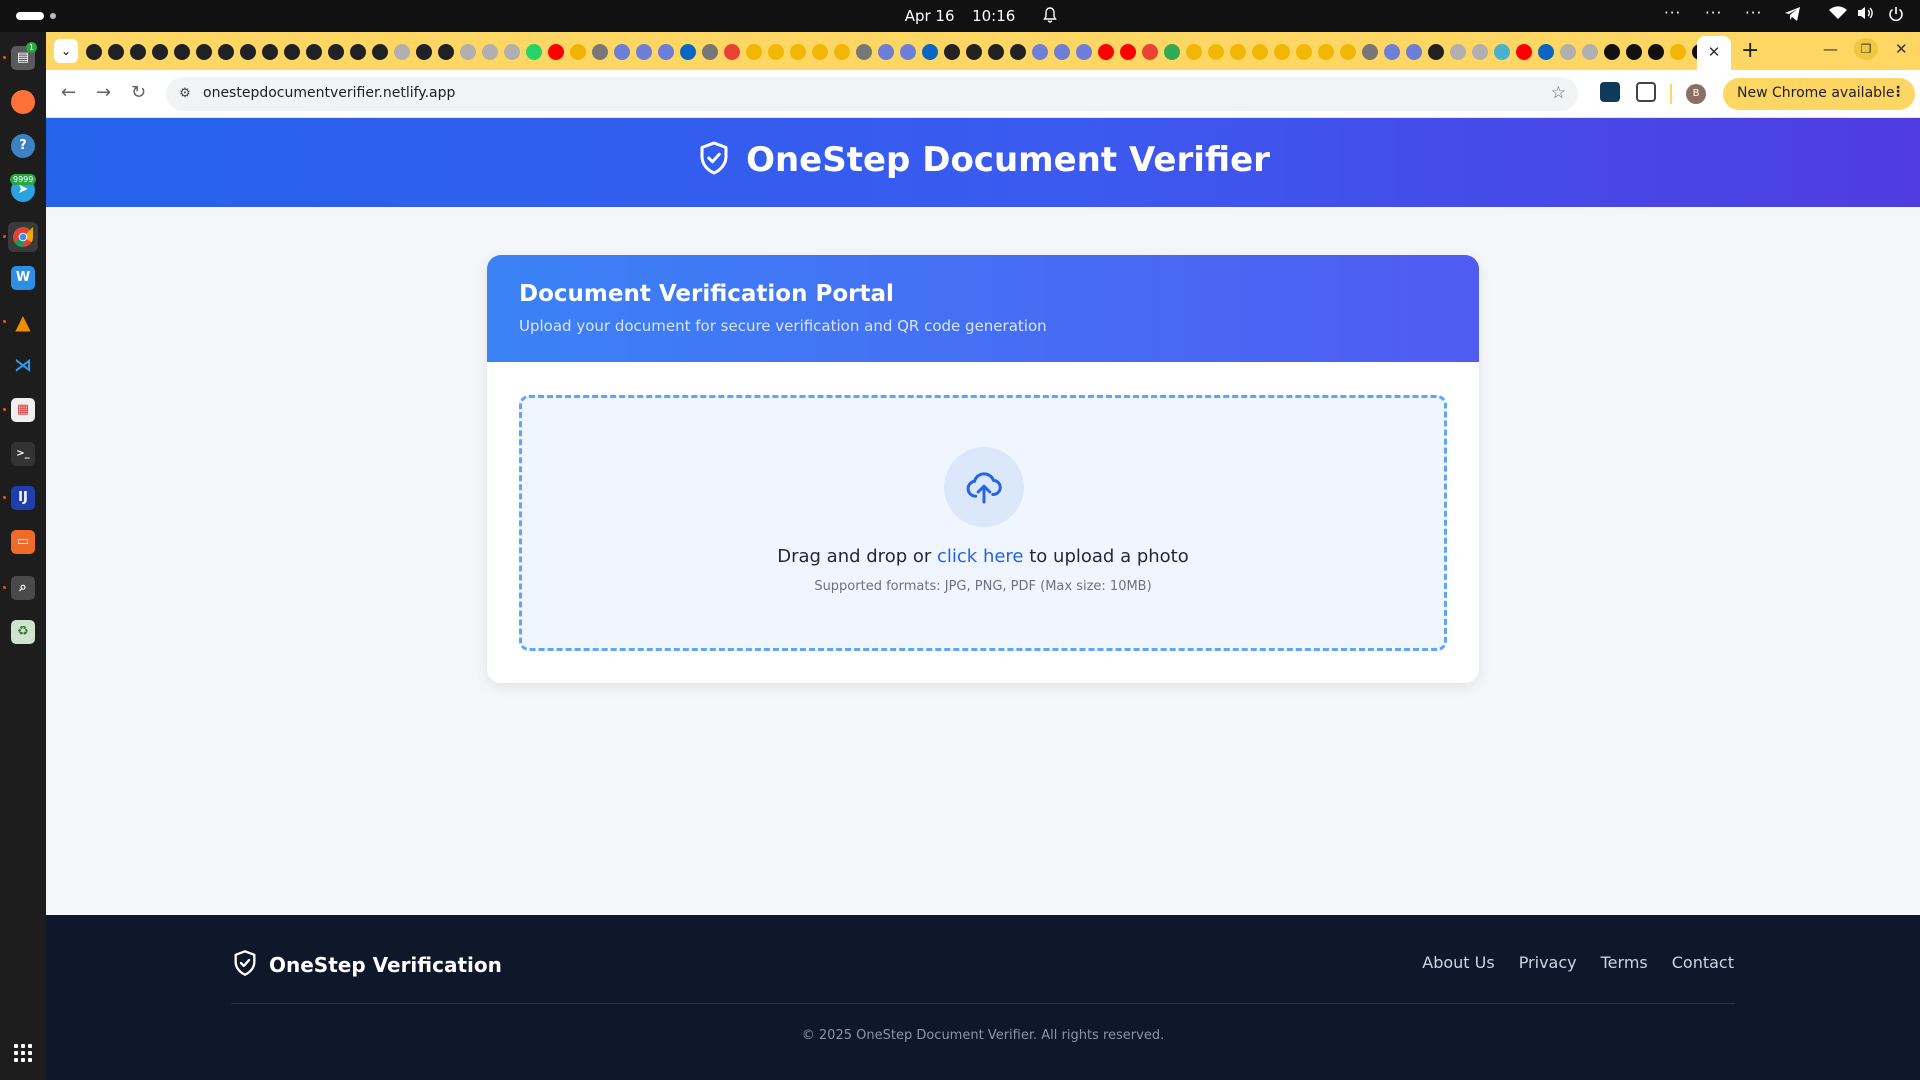 The width and height of the screenshot is (1920, 1080). What do you see at coordinates (23, 454) in the screenshot?
I see `terminal-icon: >_` at bounding box center [23, 454].